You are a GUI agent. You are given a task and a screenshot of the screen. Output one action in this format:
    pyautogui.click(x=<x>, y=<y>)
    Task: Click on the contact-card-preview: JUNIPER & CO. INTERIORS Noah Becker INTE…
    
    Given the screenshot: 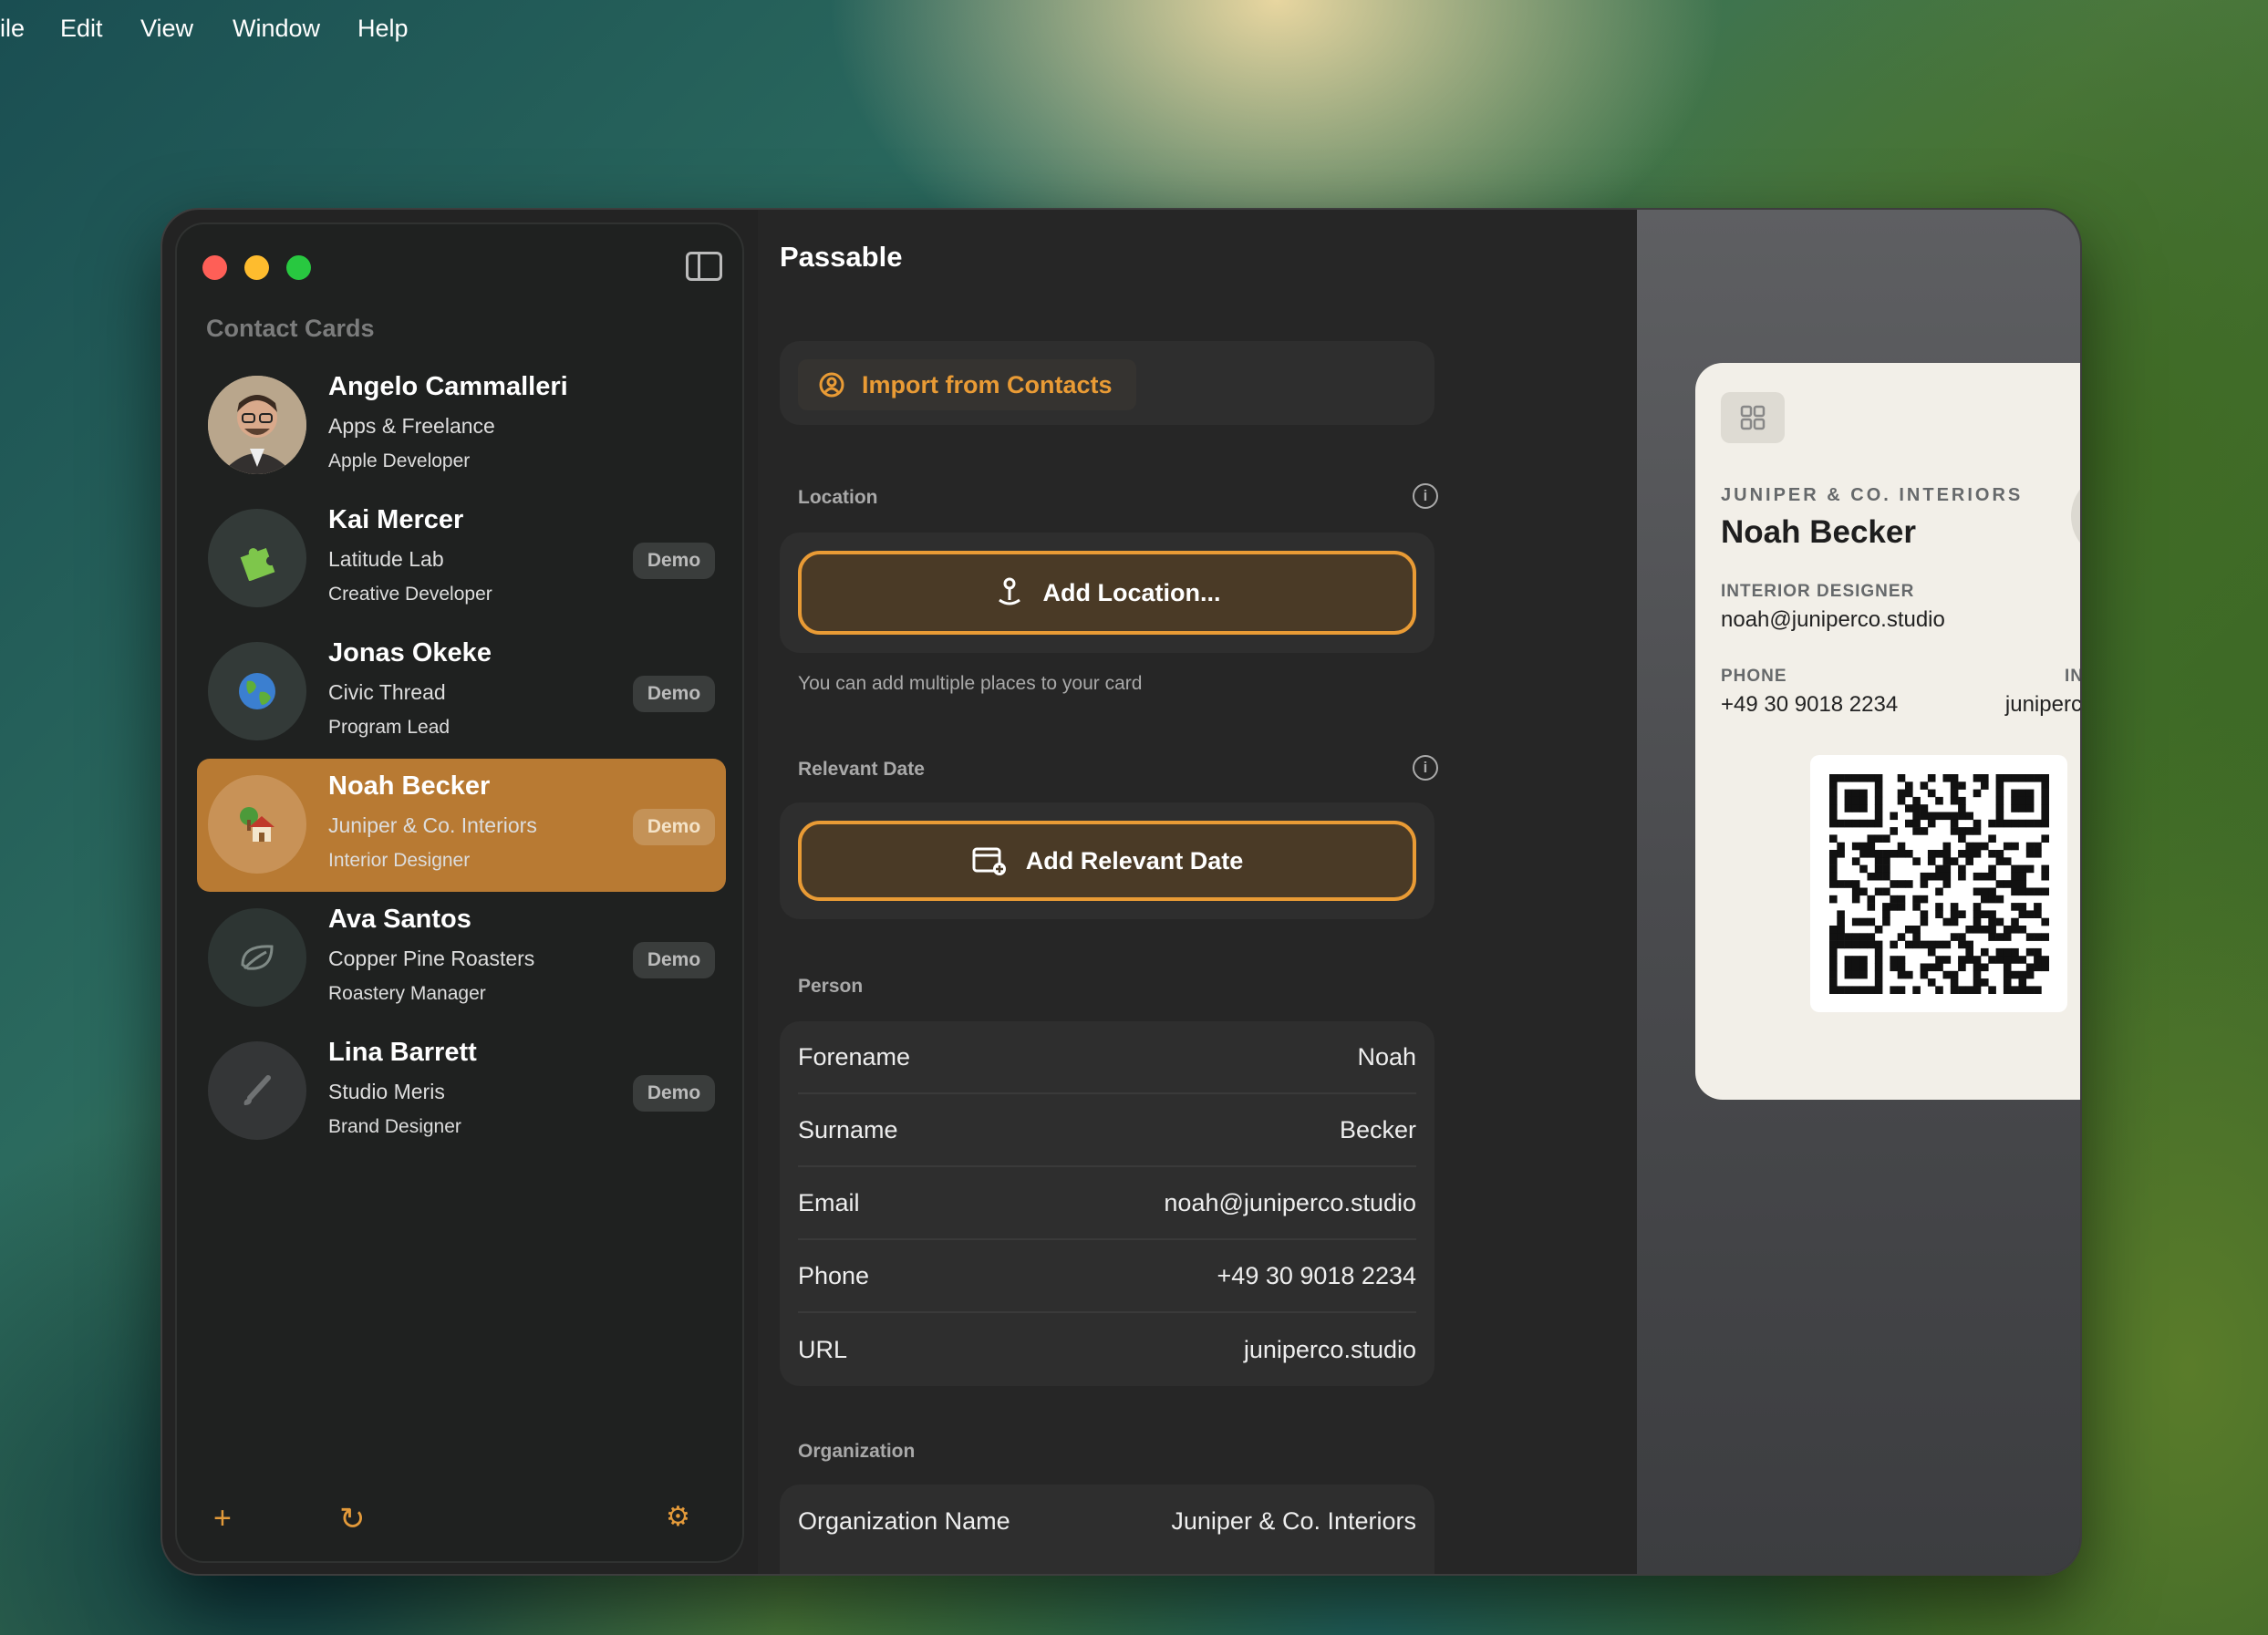 What is the action you would take?
    pyautogui.click(x=1888, y=731)
    